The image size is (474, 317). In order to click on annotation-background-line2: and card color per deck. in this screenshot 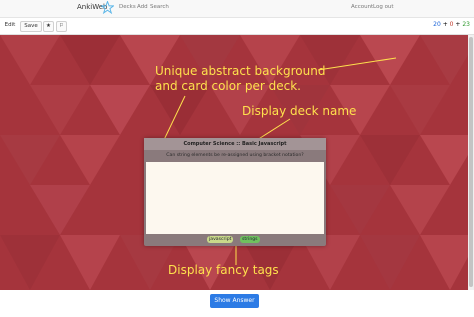, I will do `click(228, 86)`.